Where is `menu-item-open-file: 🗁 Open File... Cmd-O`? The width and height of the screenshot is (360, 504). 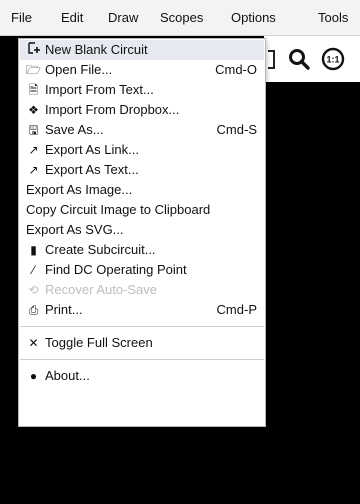
menu-item-open-file: 🗁 Open File... Cmd-O is located at coordinates (142, 70).